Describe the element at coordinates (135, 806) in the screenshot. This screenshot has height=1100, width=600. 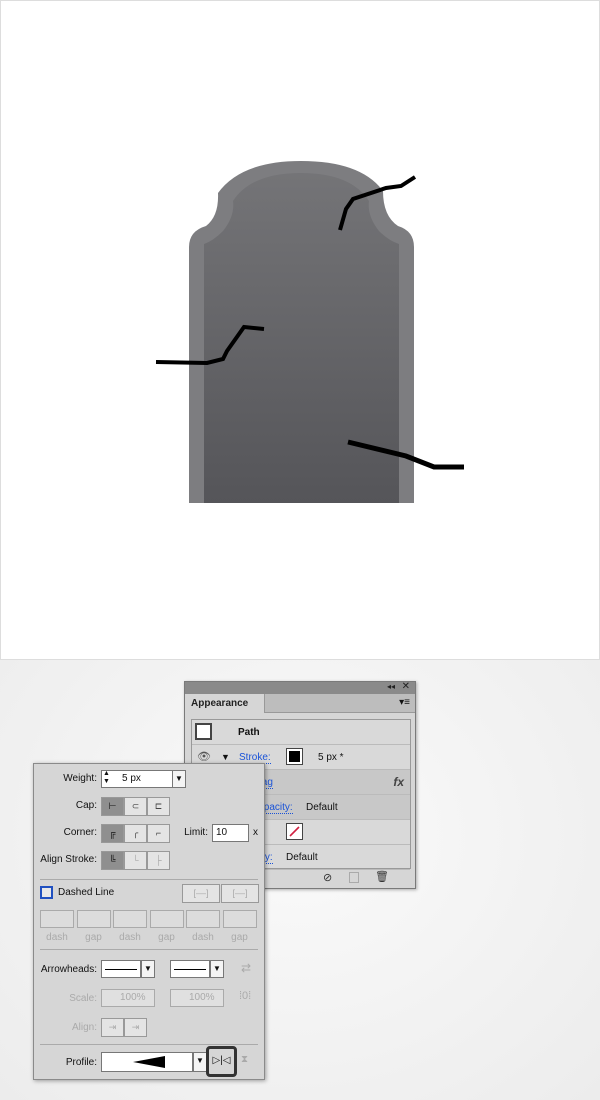
I see `round-cap-button: ⊂` at that location.